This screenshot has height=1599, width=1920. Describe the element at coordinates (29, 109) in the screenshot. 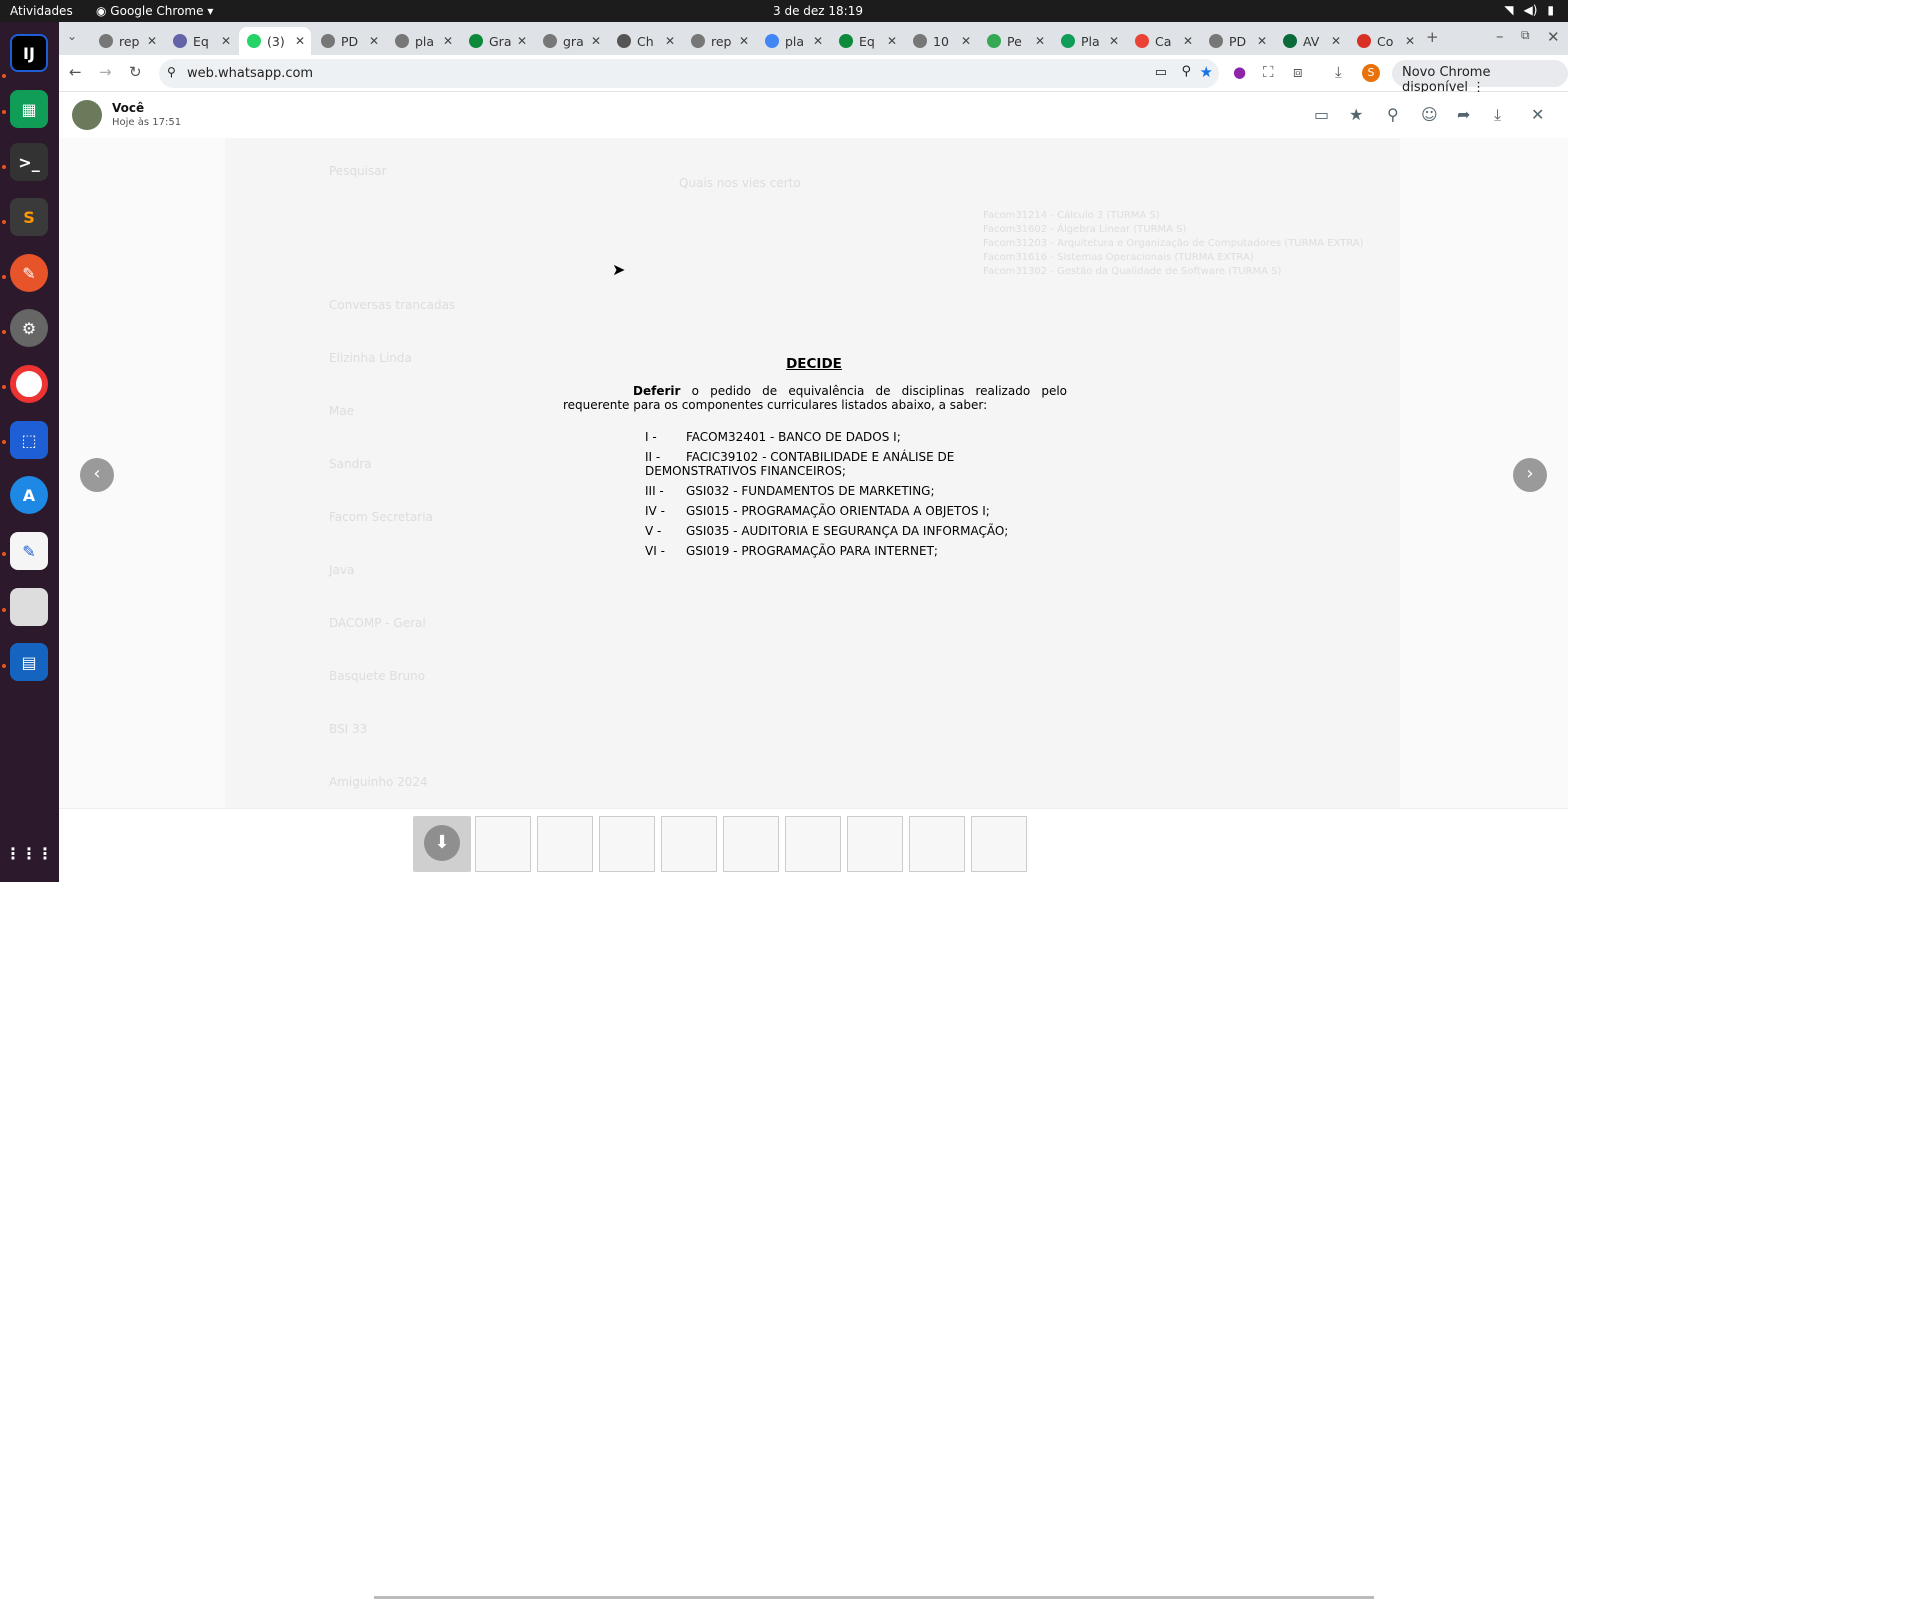

I see `spreadsheet-icon: ▦` at that location.